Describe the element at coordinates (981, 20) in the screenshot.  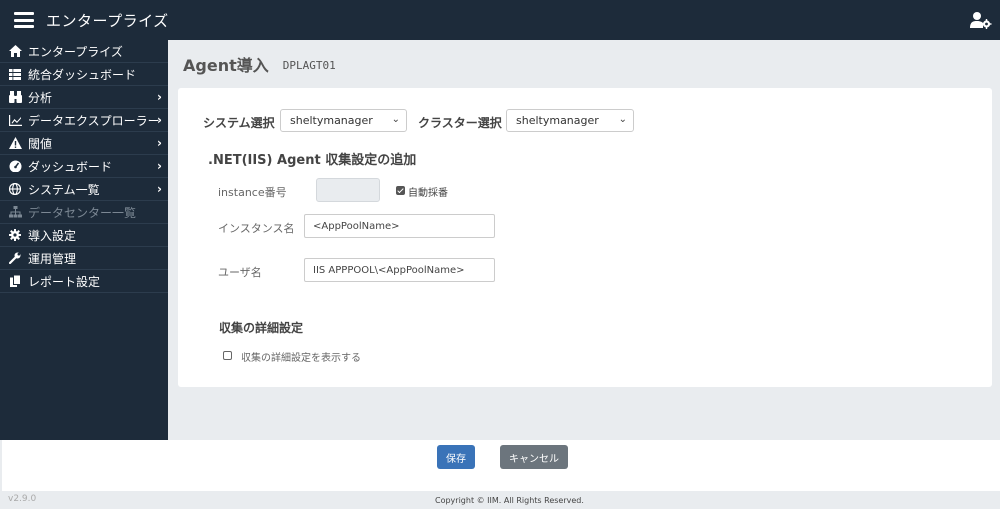
I see `user-settings-icon` at that location.